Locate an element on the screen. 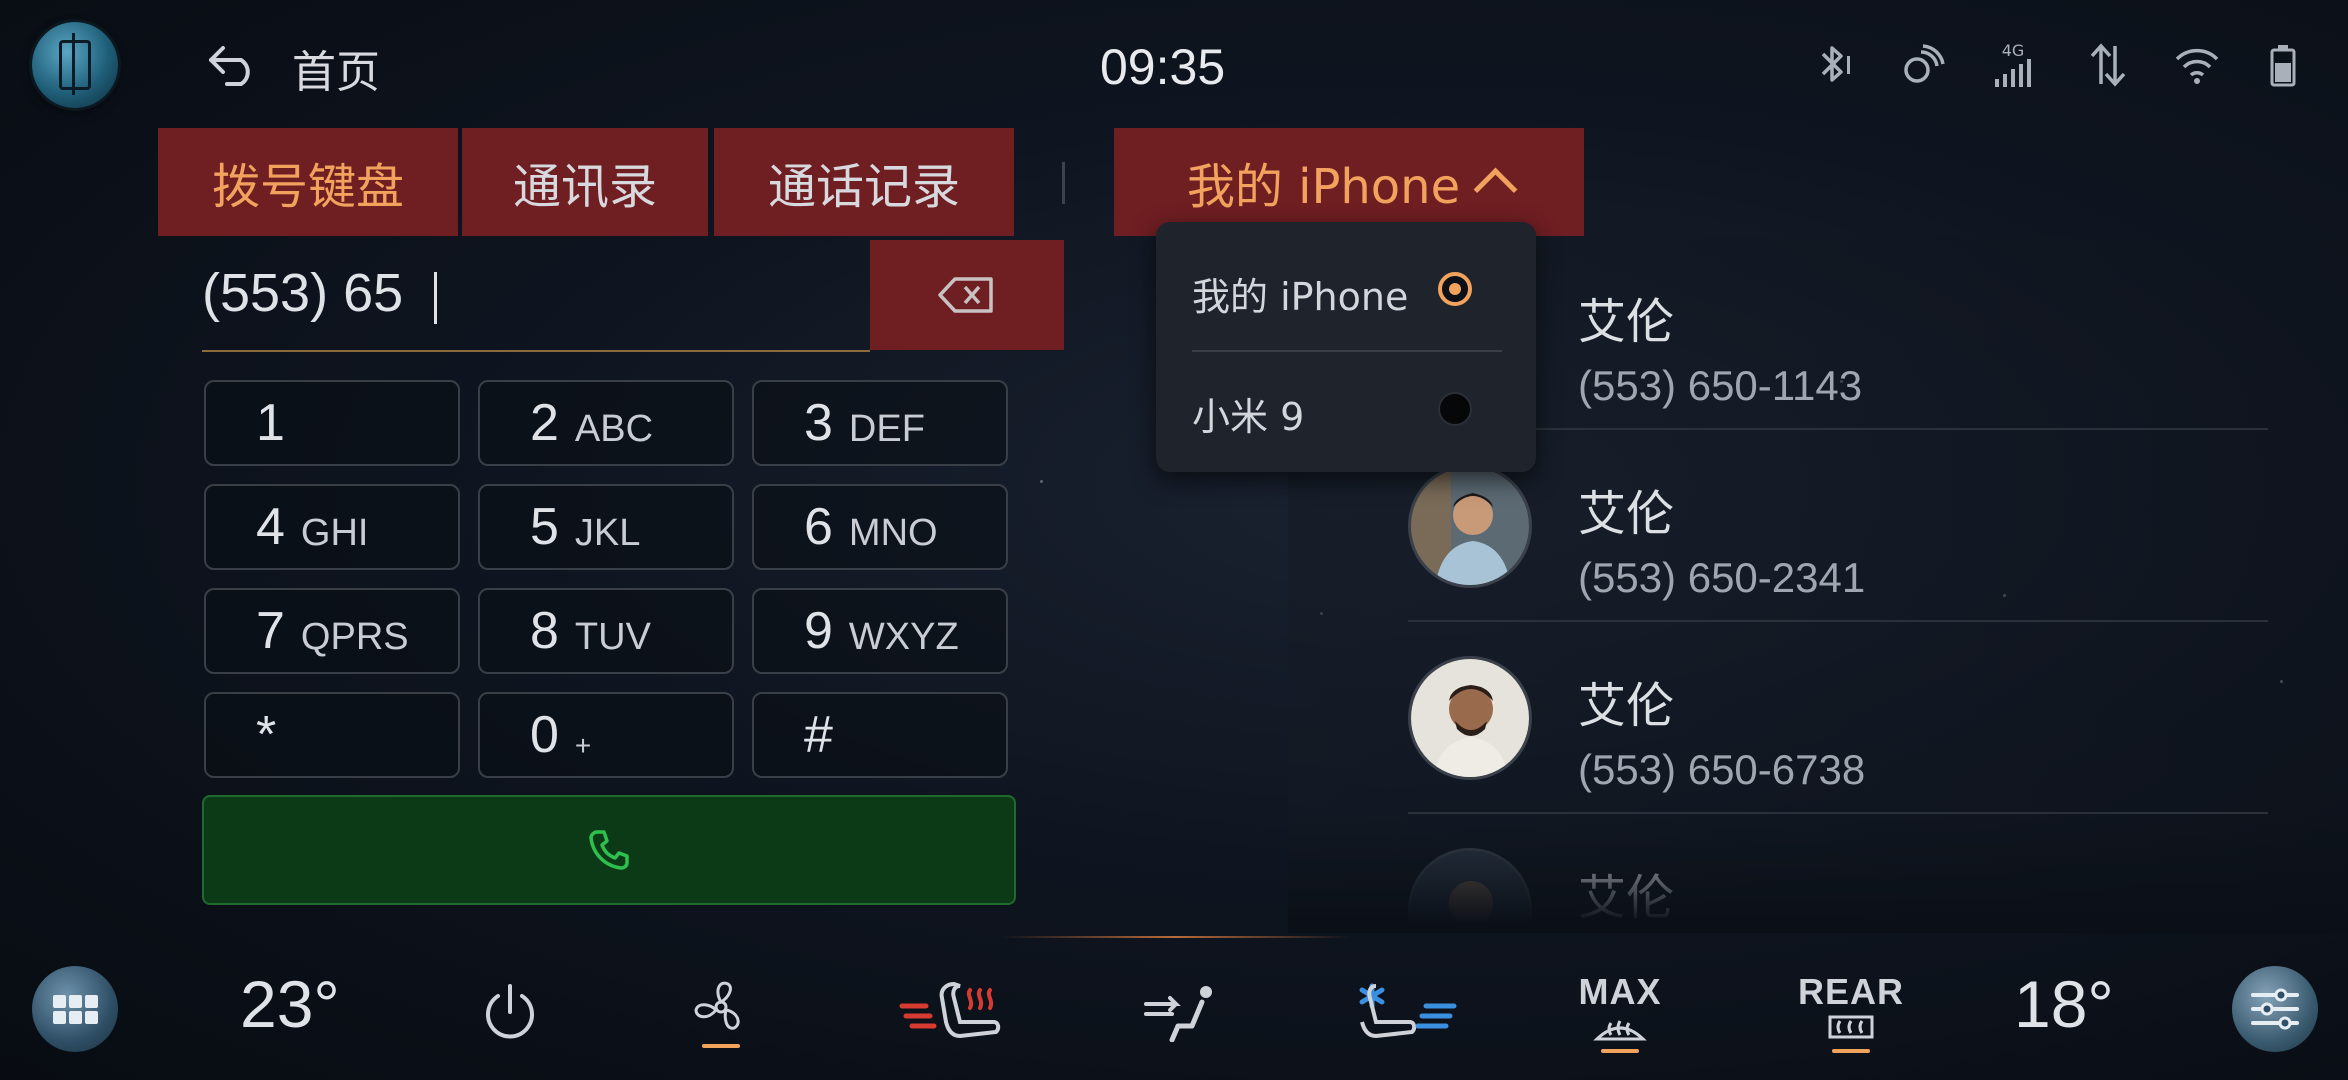 The height and width of the screenshot is (1080, 2348). bluetooth-icon is located at coordinates (1835, 65).